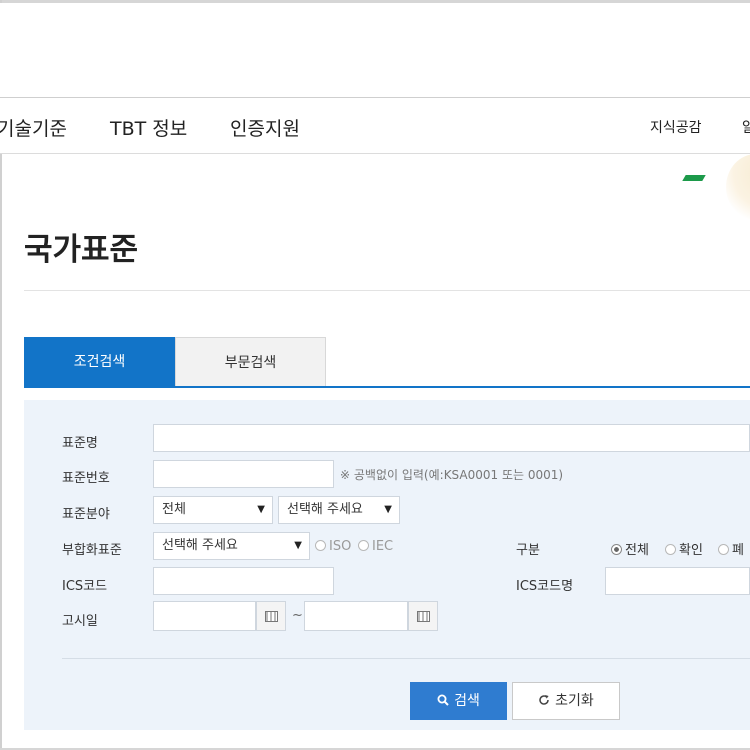 The image size is (750, 750). I want to click on field-sub-select-arrow-icon: ▼, so click(388, 509).